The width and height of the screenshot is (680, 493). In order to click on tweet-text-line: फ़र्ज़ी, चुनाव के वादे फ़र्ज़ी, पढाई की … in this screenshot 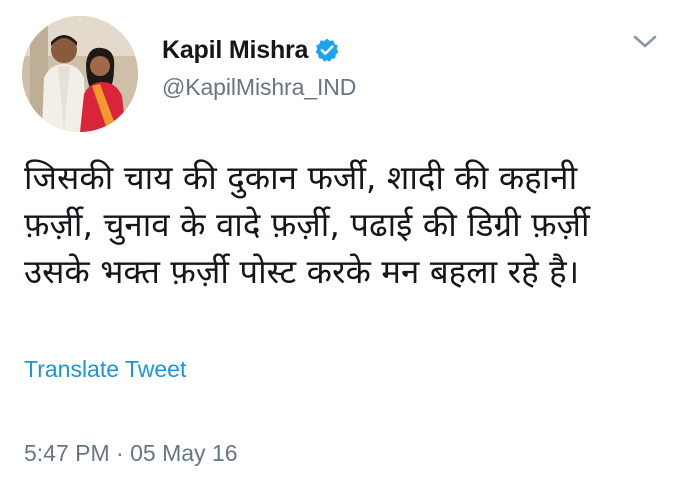, I will do `click(307, 224)`.